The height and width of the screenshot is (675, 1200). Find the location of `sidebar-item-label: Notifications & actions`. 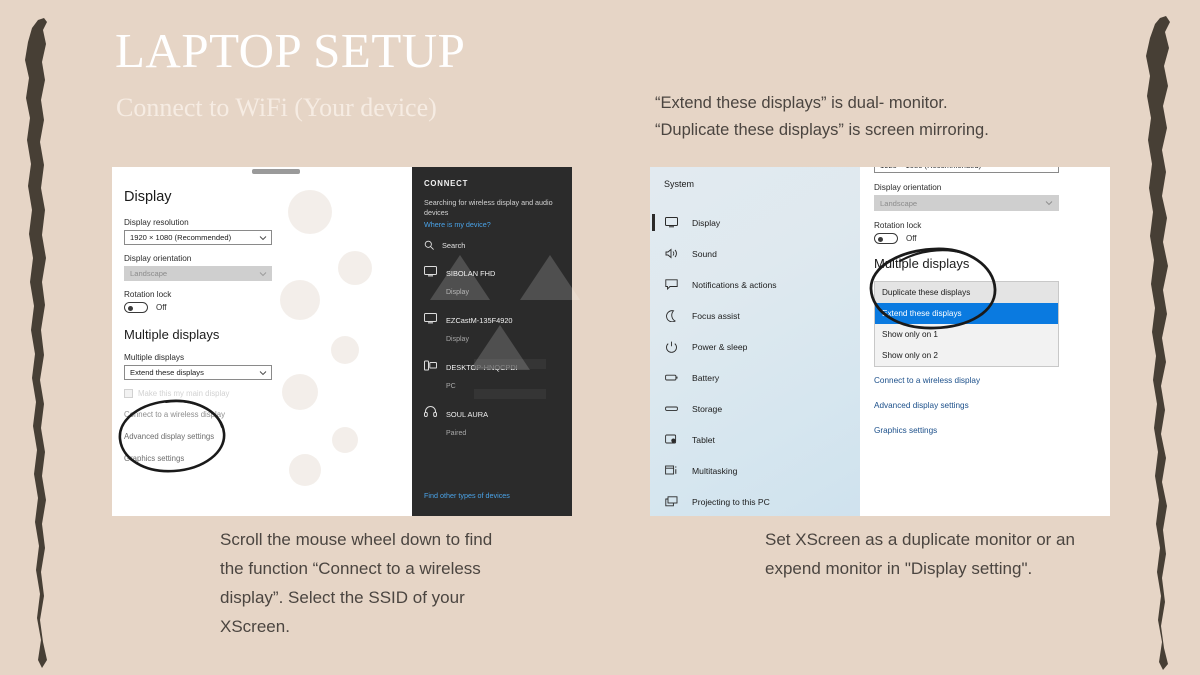

sidebar-item-label: Notifications & actions is located at coordinates (734, 284).